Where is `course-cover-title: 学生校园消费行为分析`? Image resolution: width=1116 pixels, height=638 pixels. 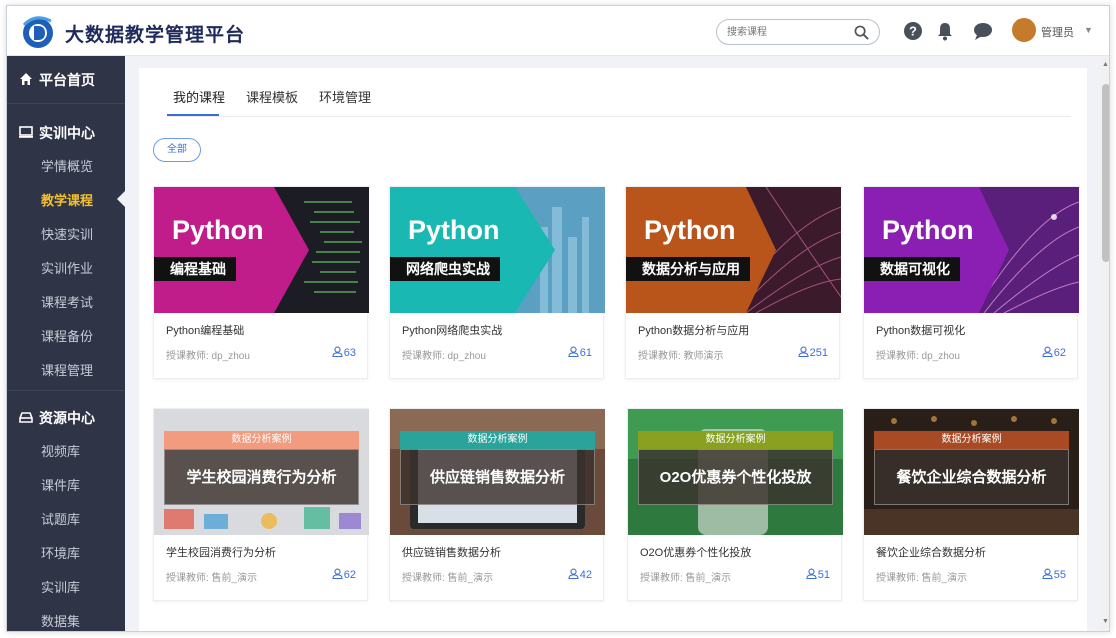 course-cover-title: 学生校园消费行为分析 is located at coordinates (261, 477).